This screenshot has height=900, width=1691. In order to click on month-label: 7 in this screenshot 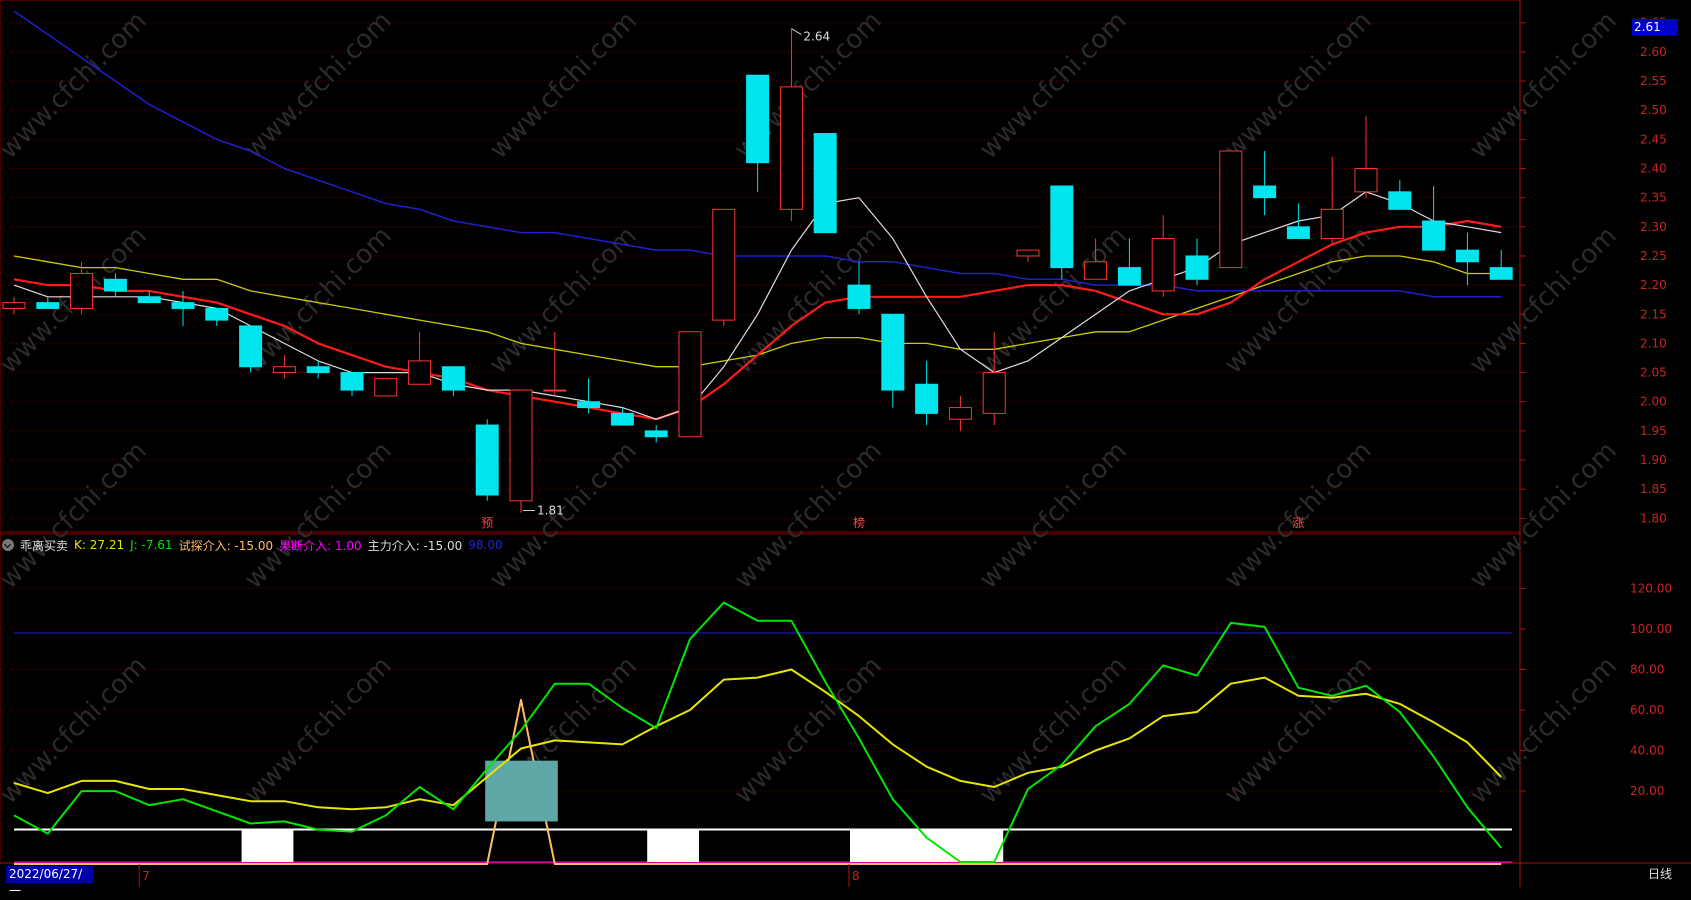, I will do `click(146, 876)`.